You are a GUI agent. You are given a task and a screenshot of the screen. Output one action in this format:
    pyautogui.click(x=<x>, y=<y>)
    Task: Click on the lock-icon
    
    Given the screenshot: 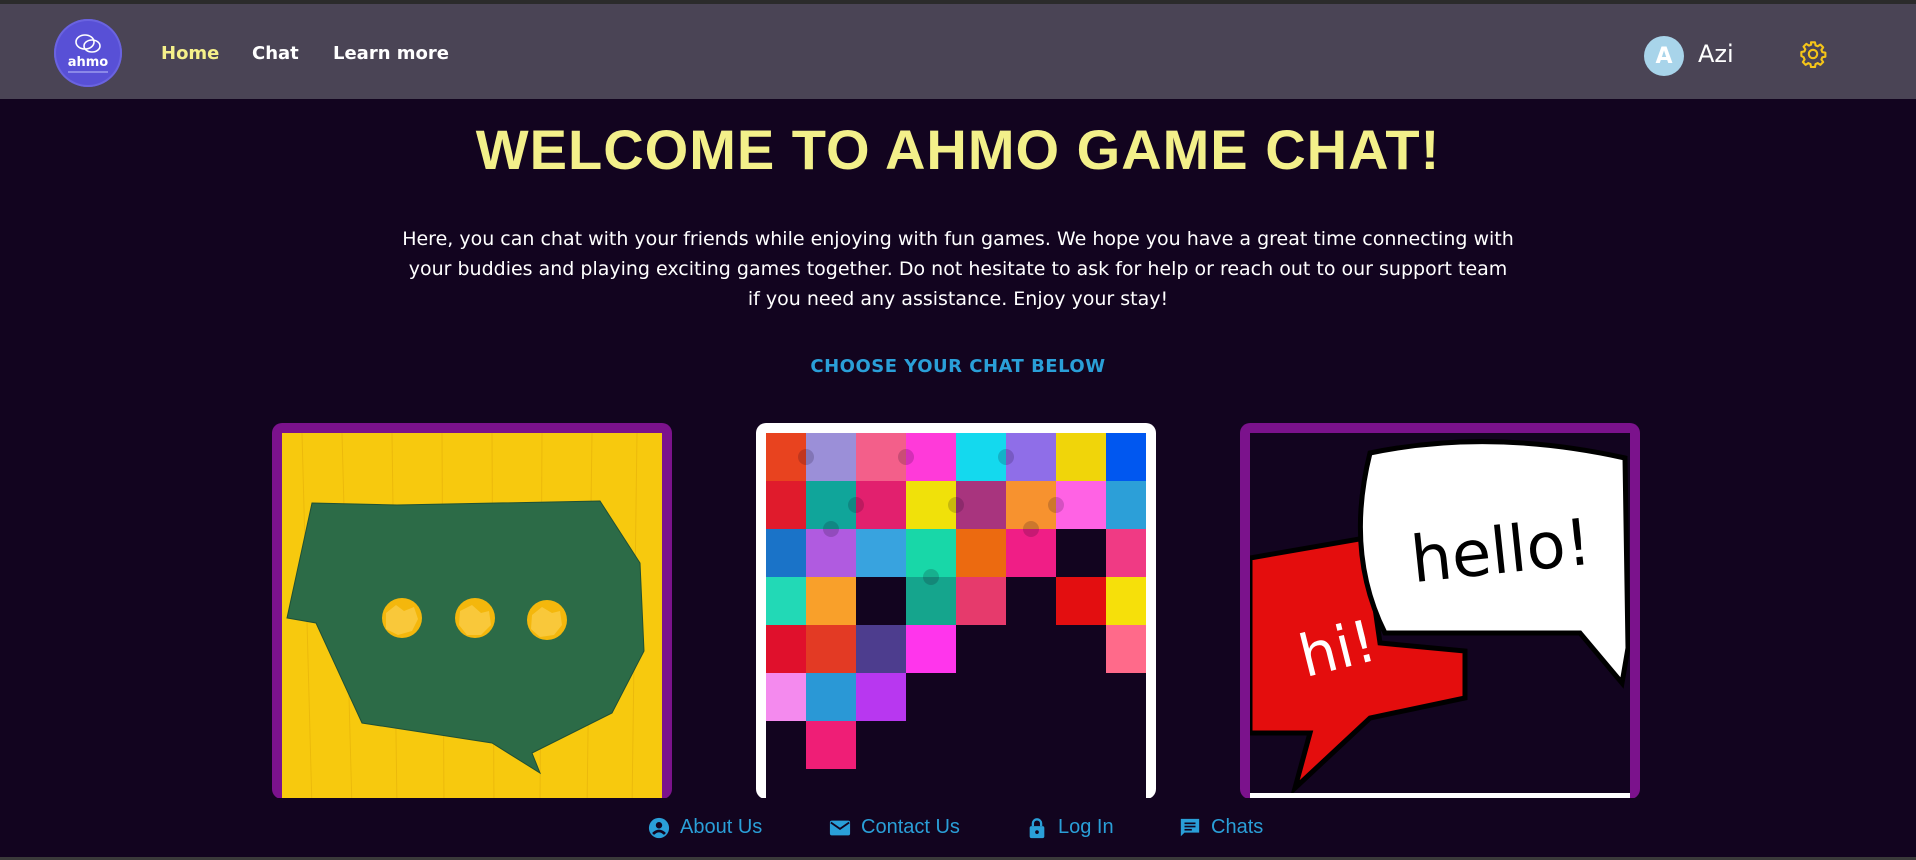 What is the action you would take?
    pyautogui.click(x=1037, y=827)
    